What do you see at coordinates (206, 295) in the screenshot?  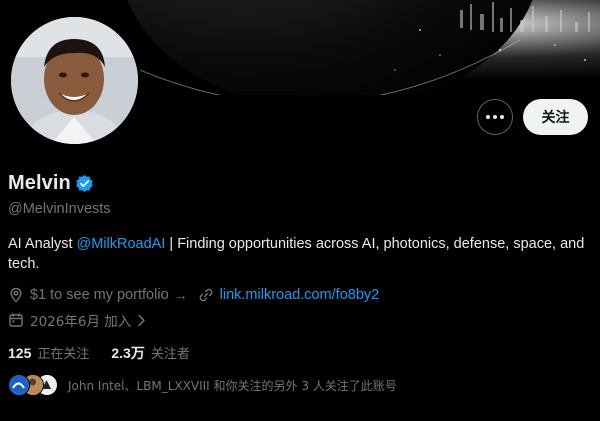 I see `link-icon` at bounding box center [206, 295].